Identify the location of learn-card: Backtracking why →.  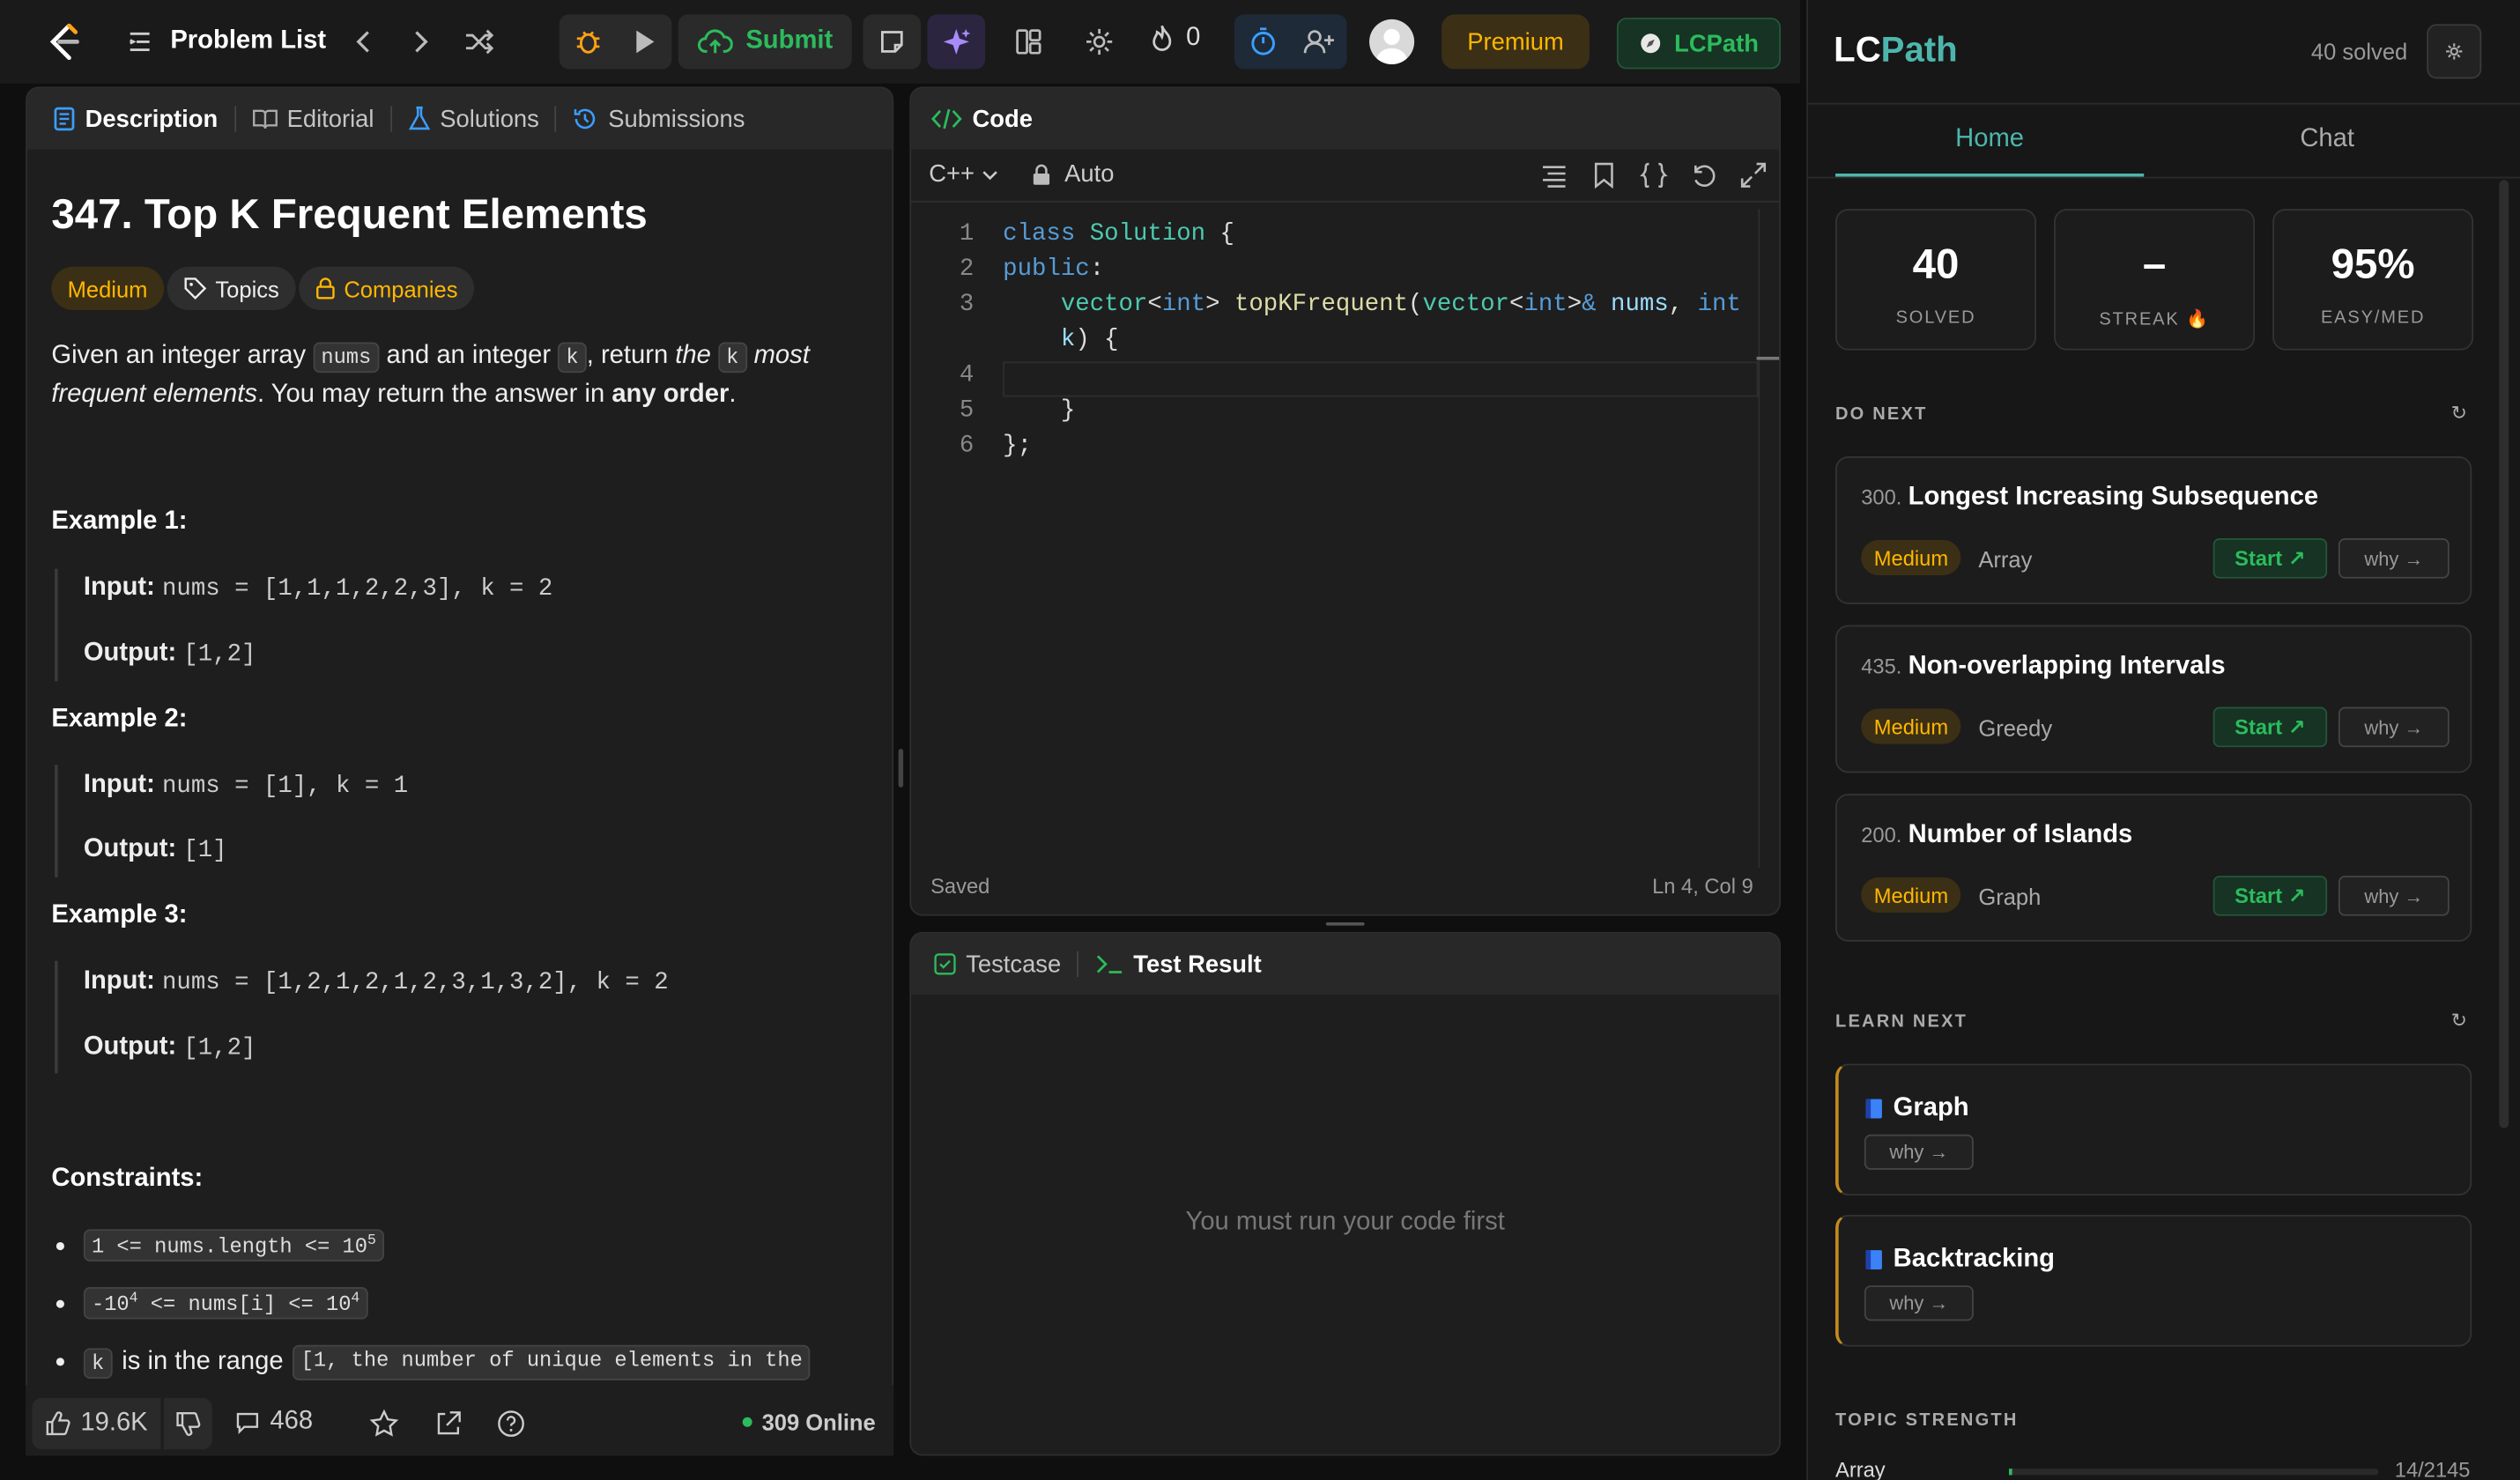
(2153, 1280).